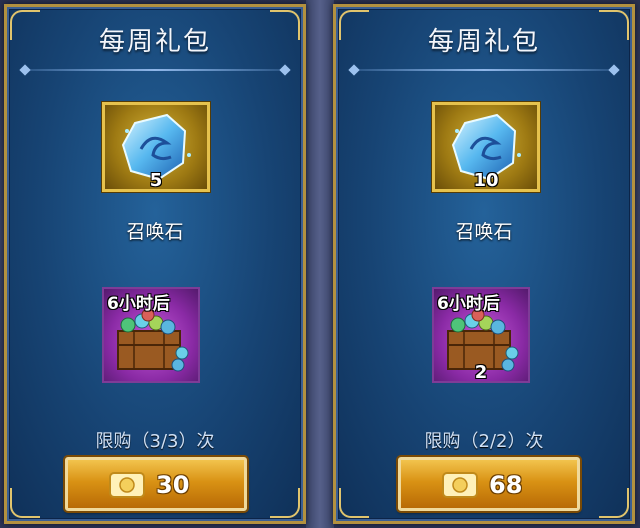  I want to click on buy-button: 68, so click(489, 484).